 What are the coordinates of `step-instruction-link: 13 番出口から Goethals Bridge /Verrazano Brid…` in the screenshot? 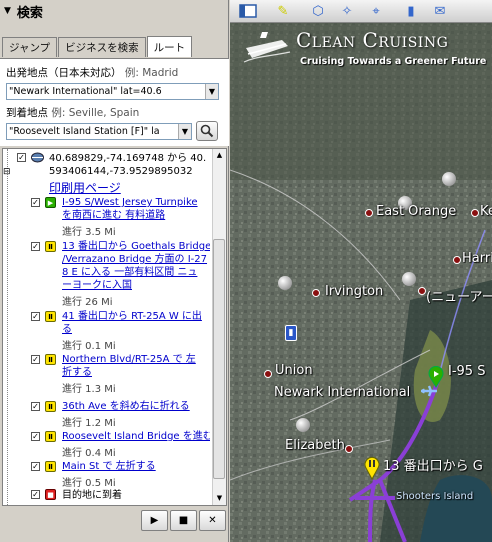 It's located at (136, 266).